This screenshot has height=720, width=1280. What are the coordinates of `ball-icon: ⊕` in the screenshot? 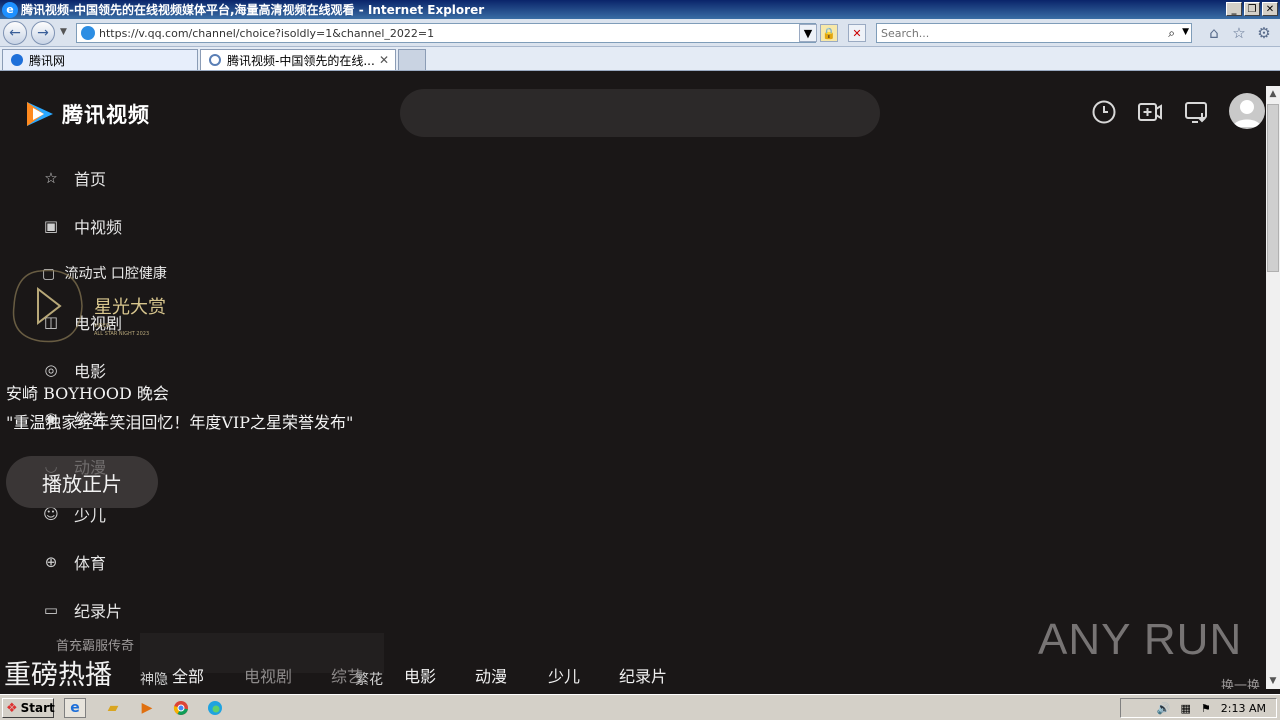 It's located at (51, 562).